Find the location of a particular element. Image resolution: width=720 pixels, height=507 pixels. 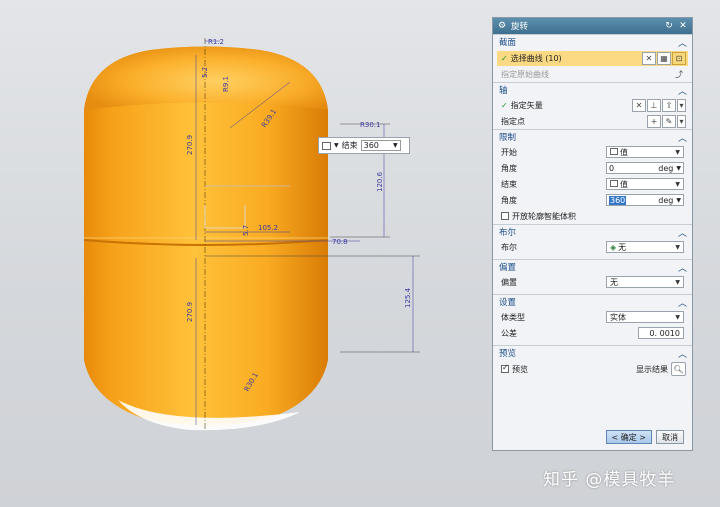

sketch-section-icon: ▦ is located at coordinates (664, 58).